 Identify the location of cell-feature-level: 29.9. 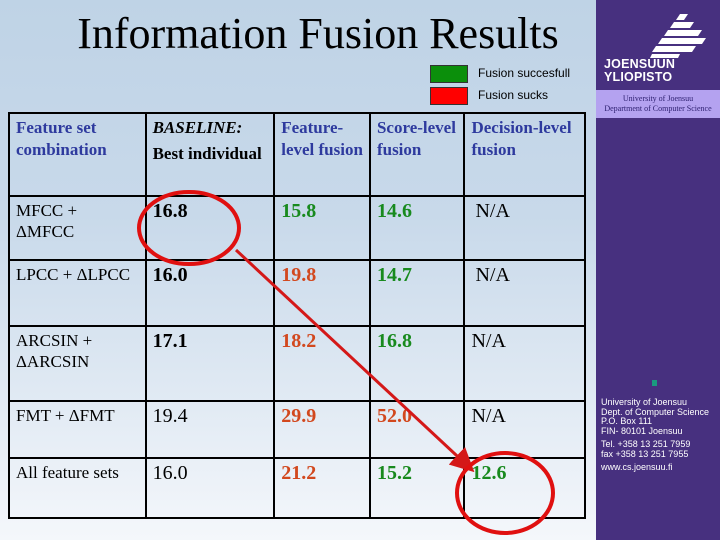
(322, 429).